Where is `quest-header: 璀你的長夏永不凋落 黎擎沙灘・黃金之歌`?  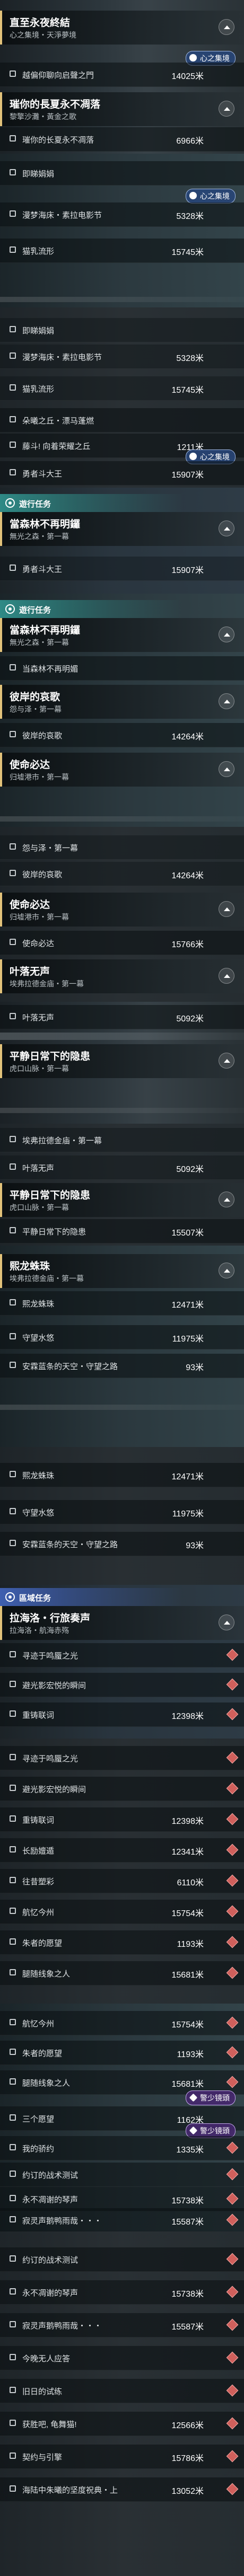
quest-header: 璀你的長夏永不凋落 黎擎沙灘・黃金之歌 is located at coordinates (122, 109).